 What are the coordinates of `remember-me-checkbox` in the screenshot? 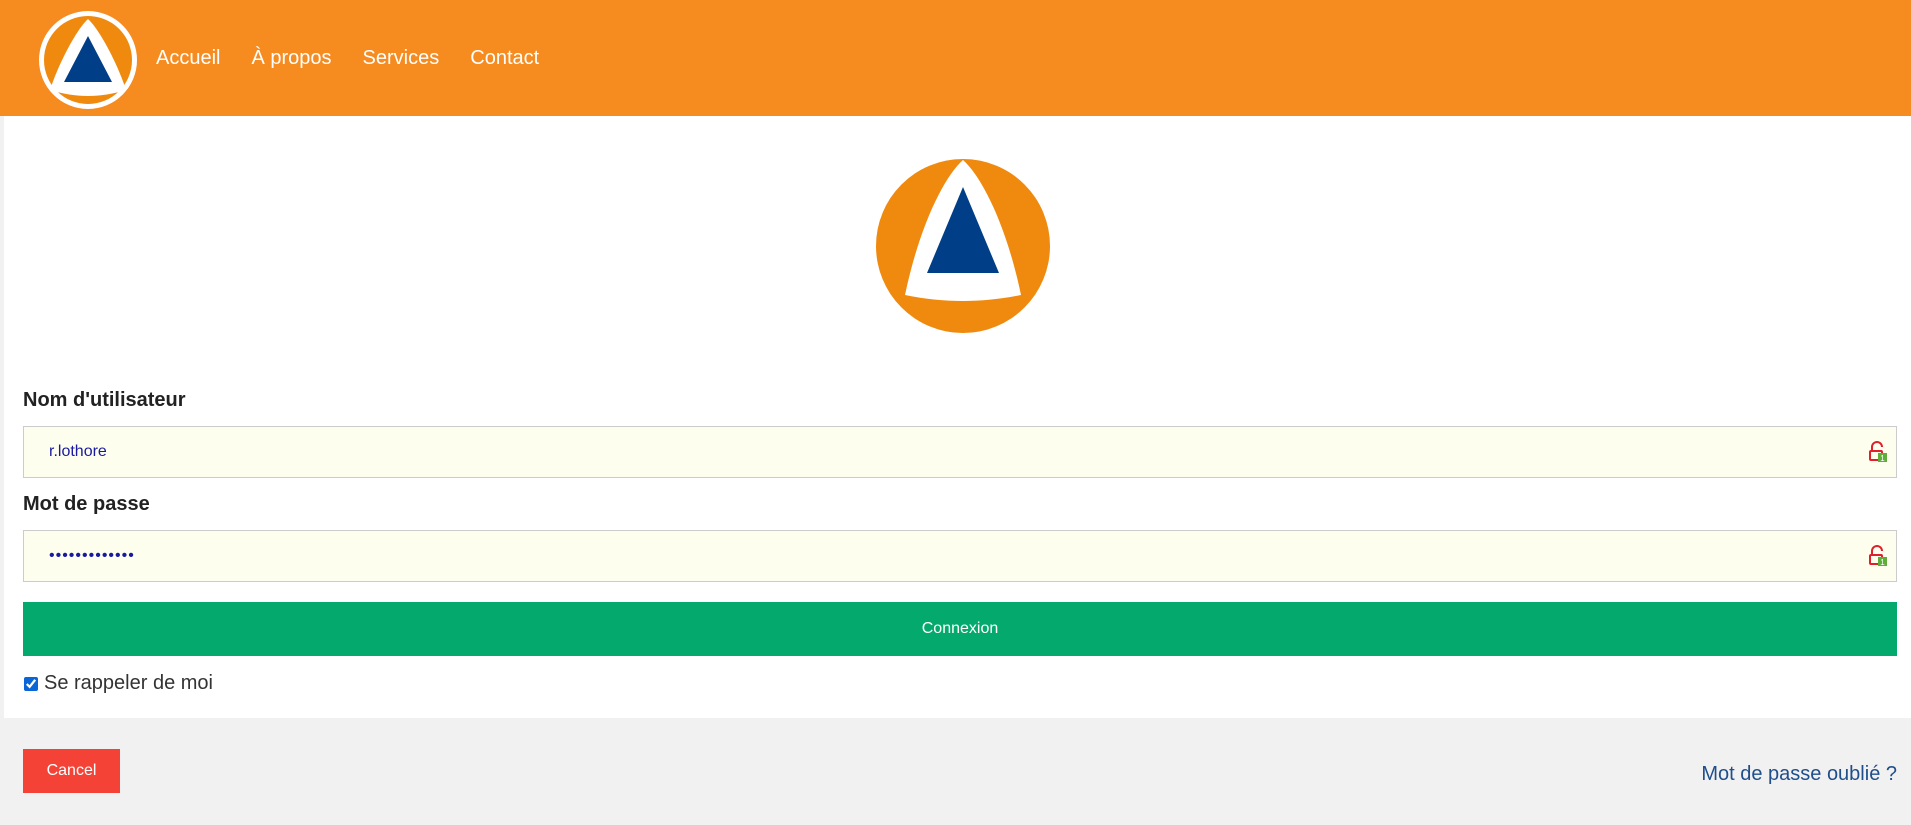 It's located at (31, 683).